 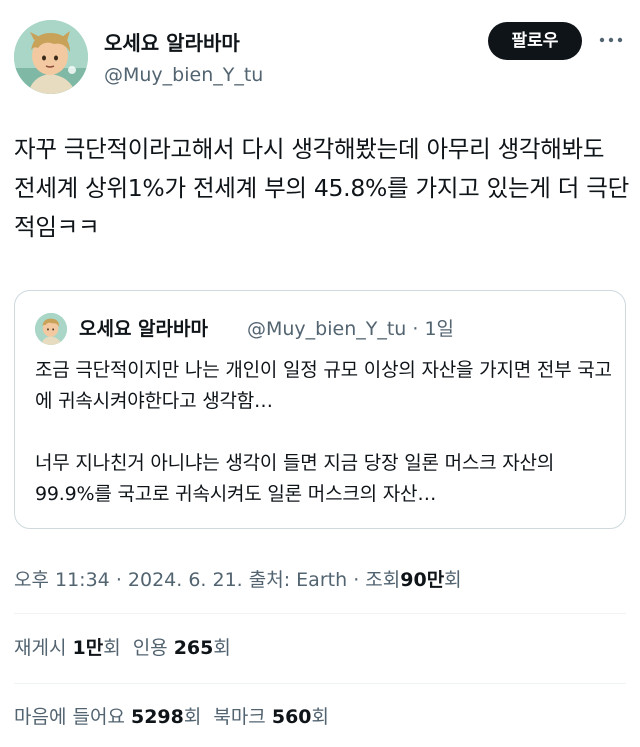 What do you see at coordinates (67, 648) in the screenshot?
I see `reposts-stat: 재게시 1만회` at bounding box center [67, 648].